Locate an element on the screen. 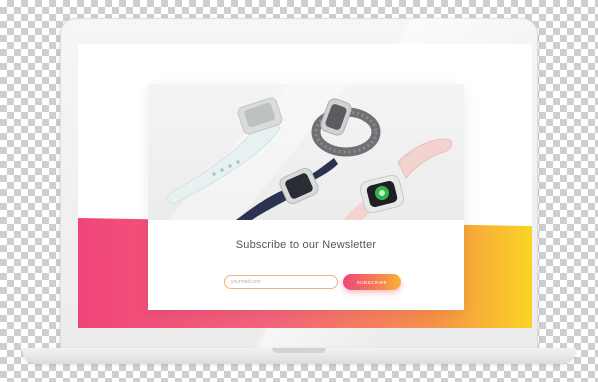  laptop-base is located at coordinates (299, 356).